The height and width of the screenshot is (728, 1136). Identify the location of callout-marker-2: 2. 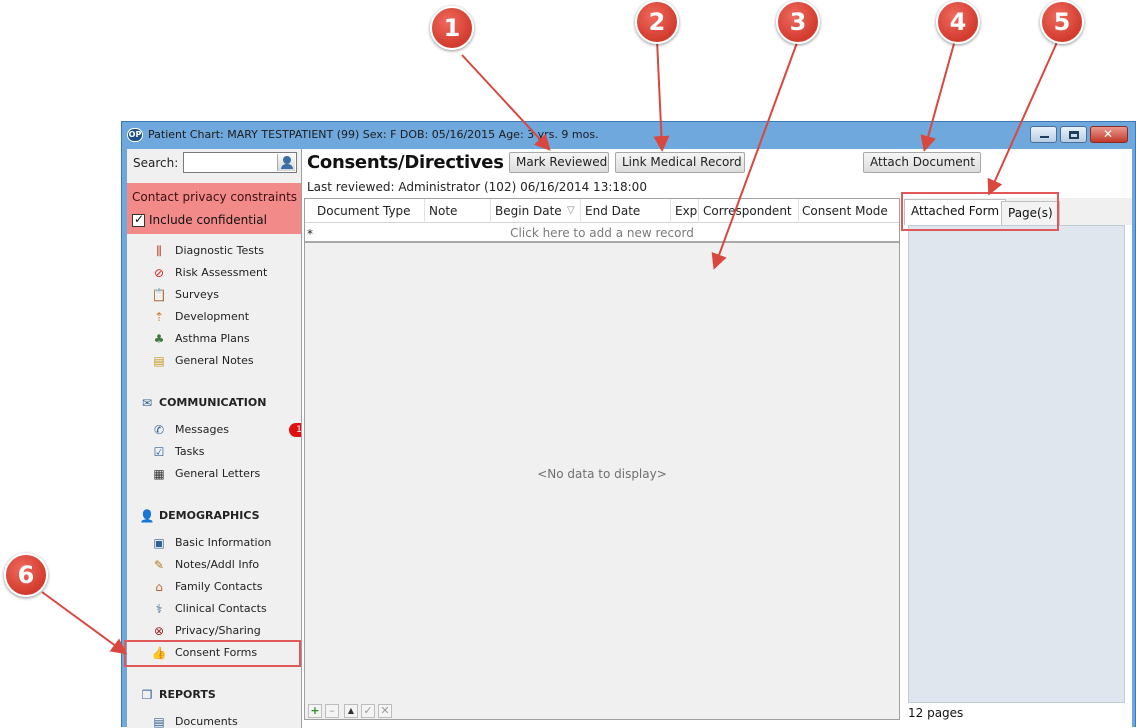
(657, 22).